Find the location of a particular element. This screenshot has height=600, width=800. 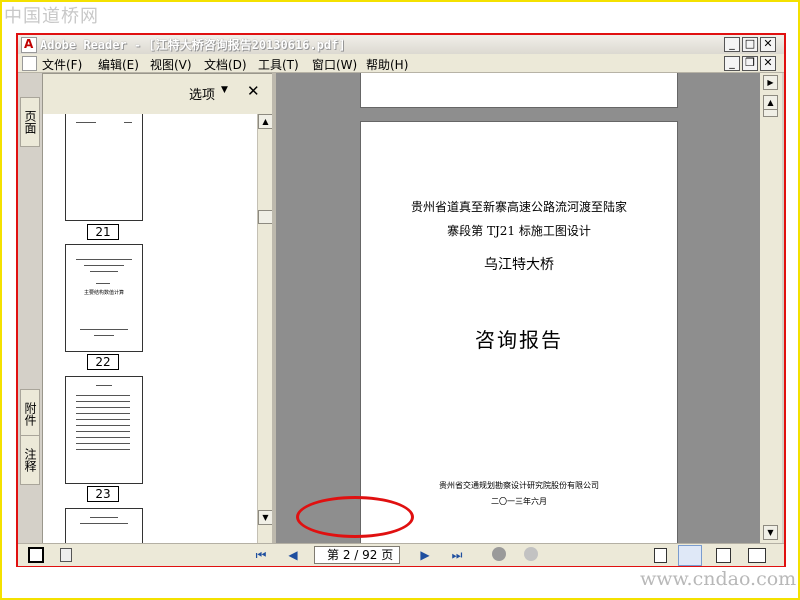

menu-window: 窗口(W) is located at coordinates (334, 64).